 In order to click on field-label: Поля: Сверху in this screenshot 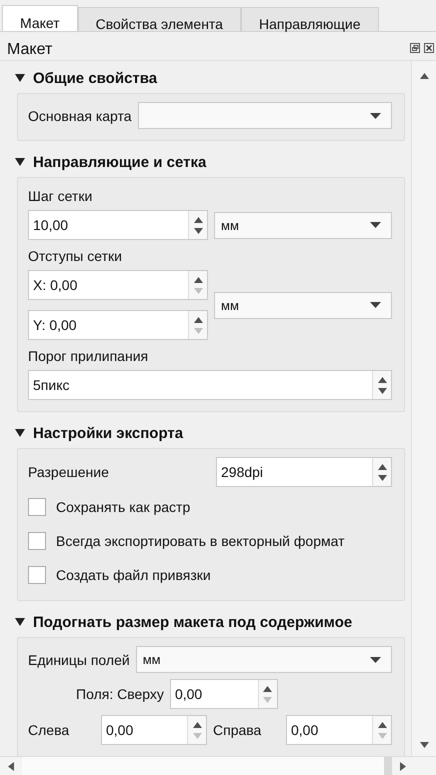, I will do `click(120, 694)`.